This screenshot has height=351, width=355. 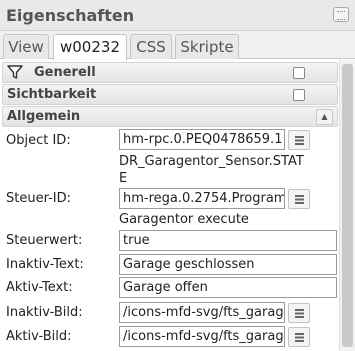 I want to click on inactive-image-label: Inaktiv-Bild:, so click(x=44, y=312).